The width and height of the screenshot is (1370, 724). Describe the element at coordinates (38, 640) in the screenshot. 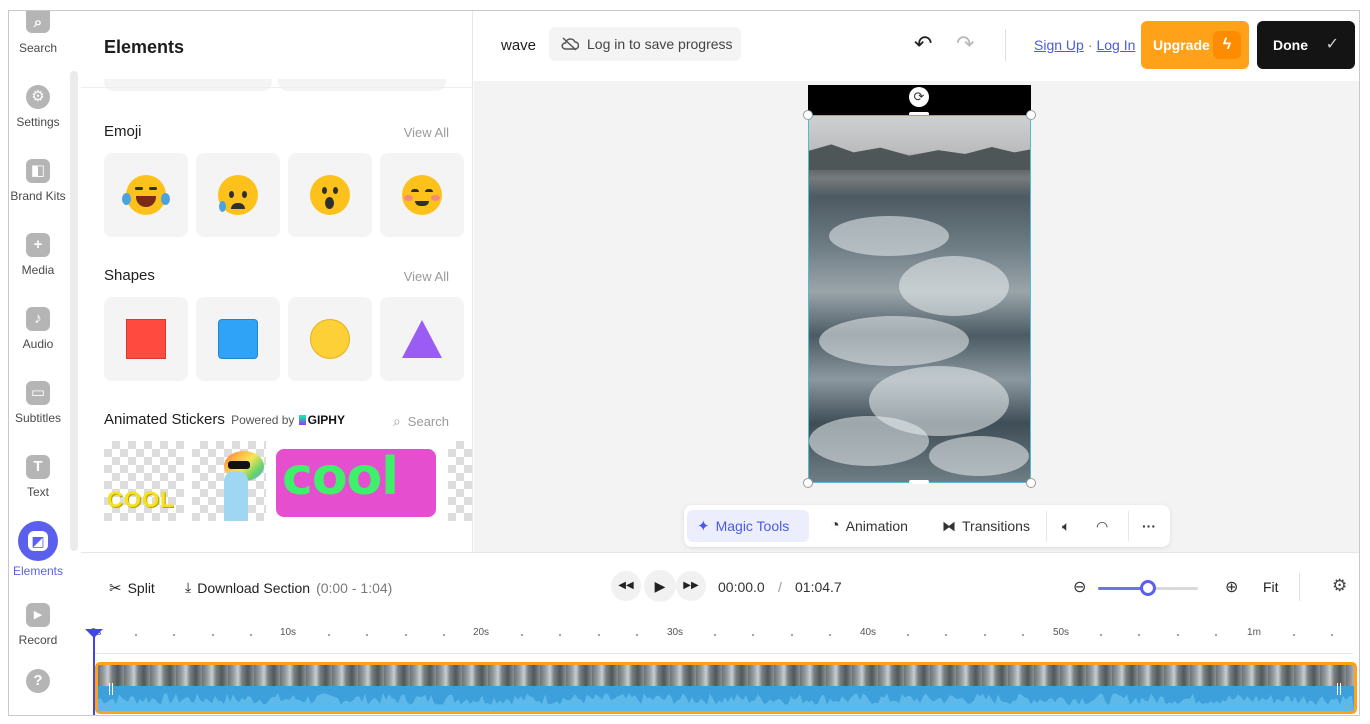

I see `rail-label: Record` at that location.